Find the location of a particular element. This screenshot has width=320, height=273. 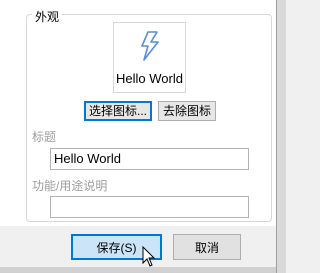

title-label: 标题 is located at coordinates (44, 137).